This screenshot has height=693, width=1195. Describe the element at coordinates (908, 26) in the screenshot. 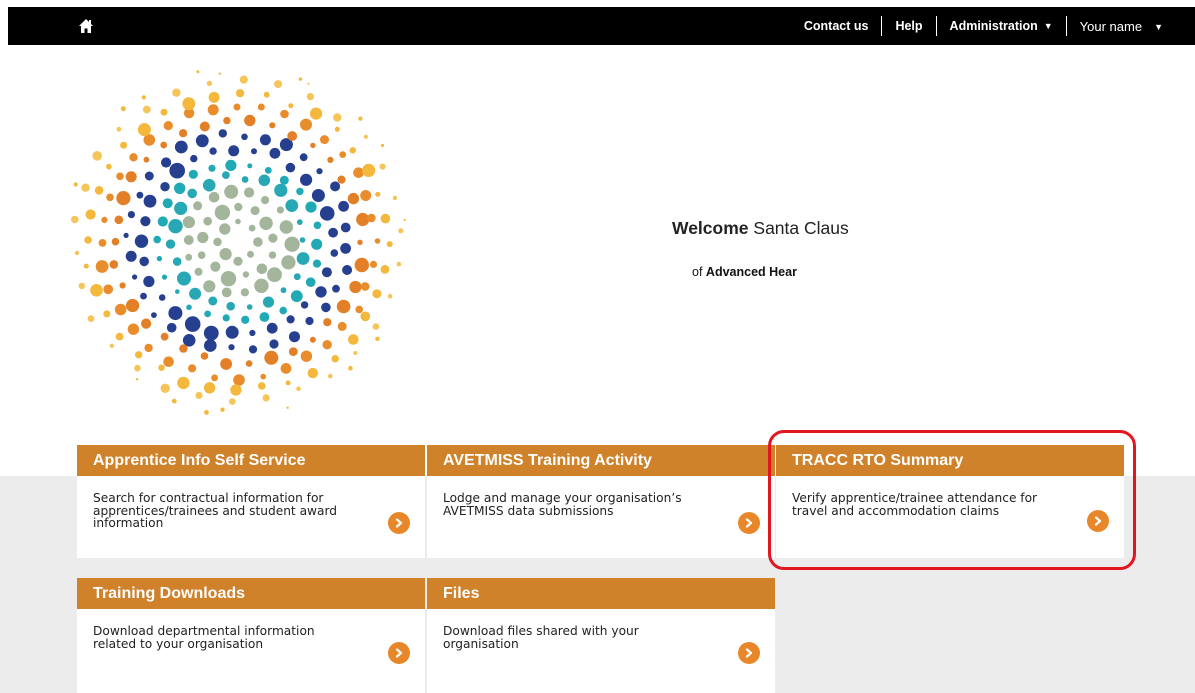

I see `help-link: Help` at that location.